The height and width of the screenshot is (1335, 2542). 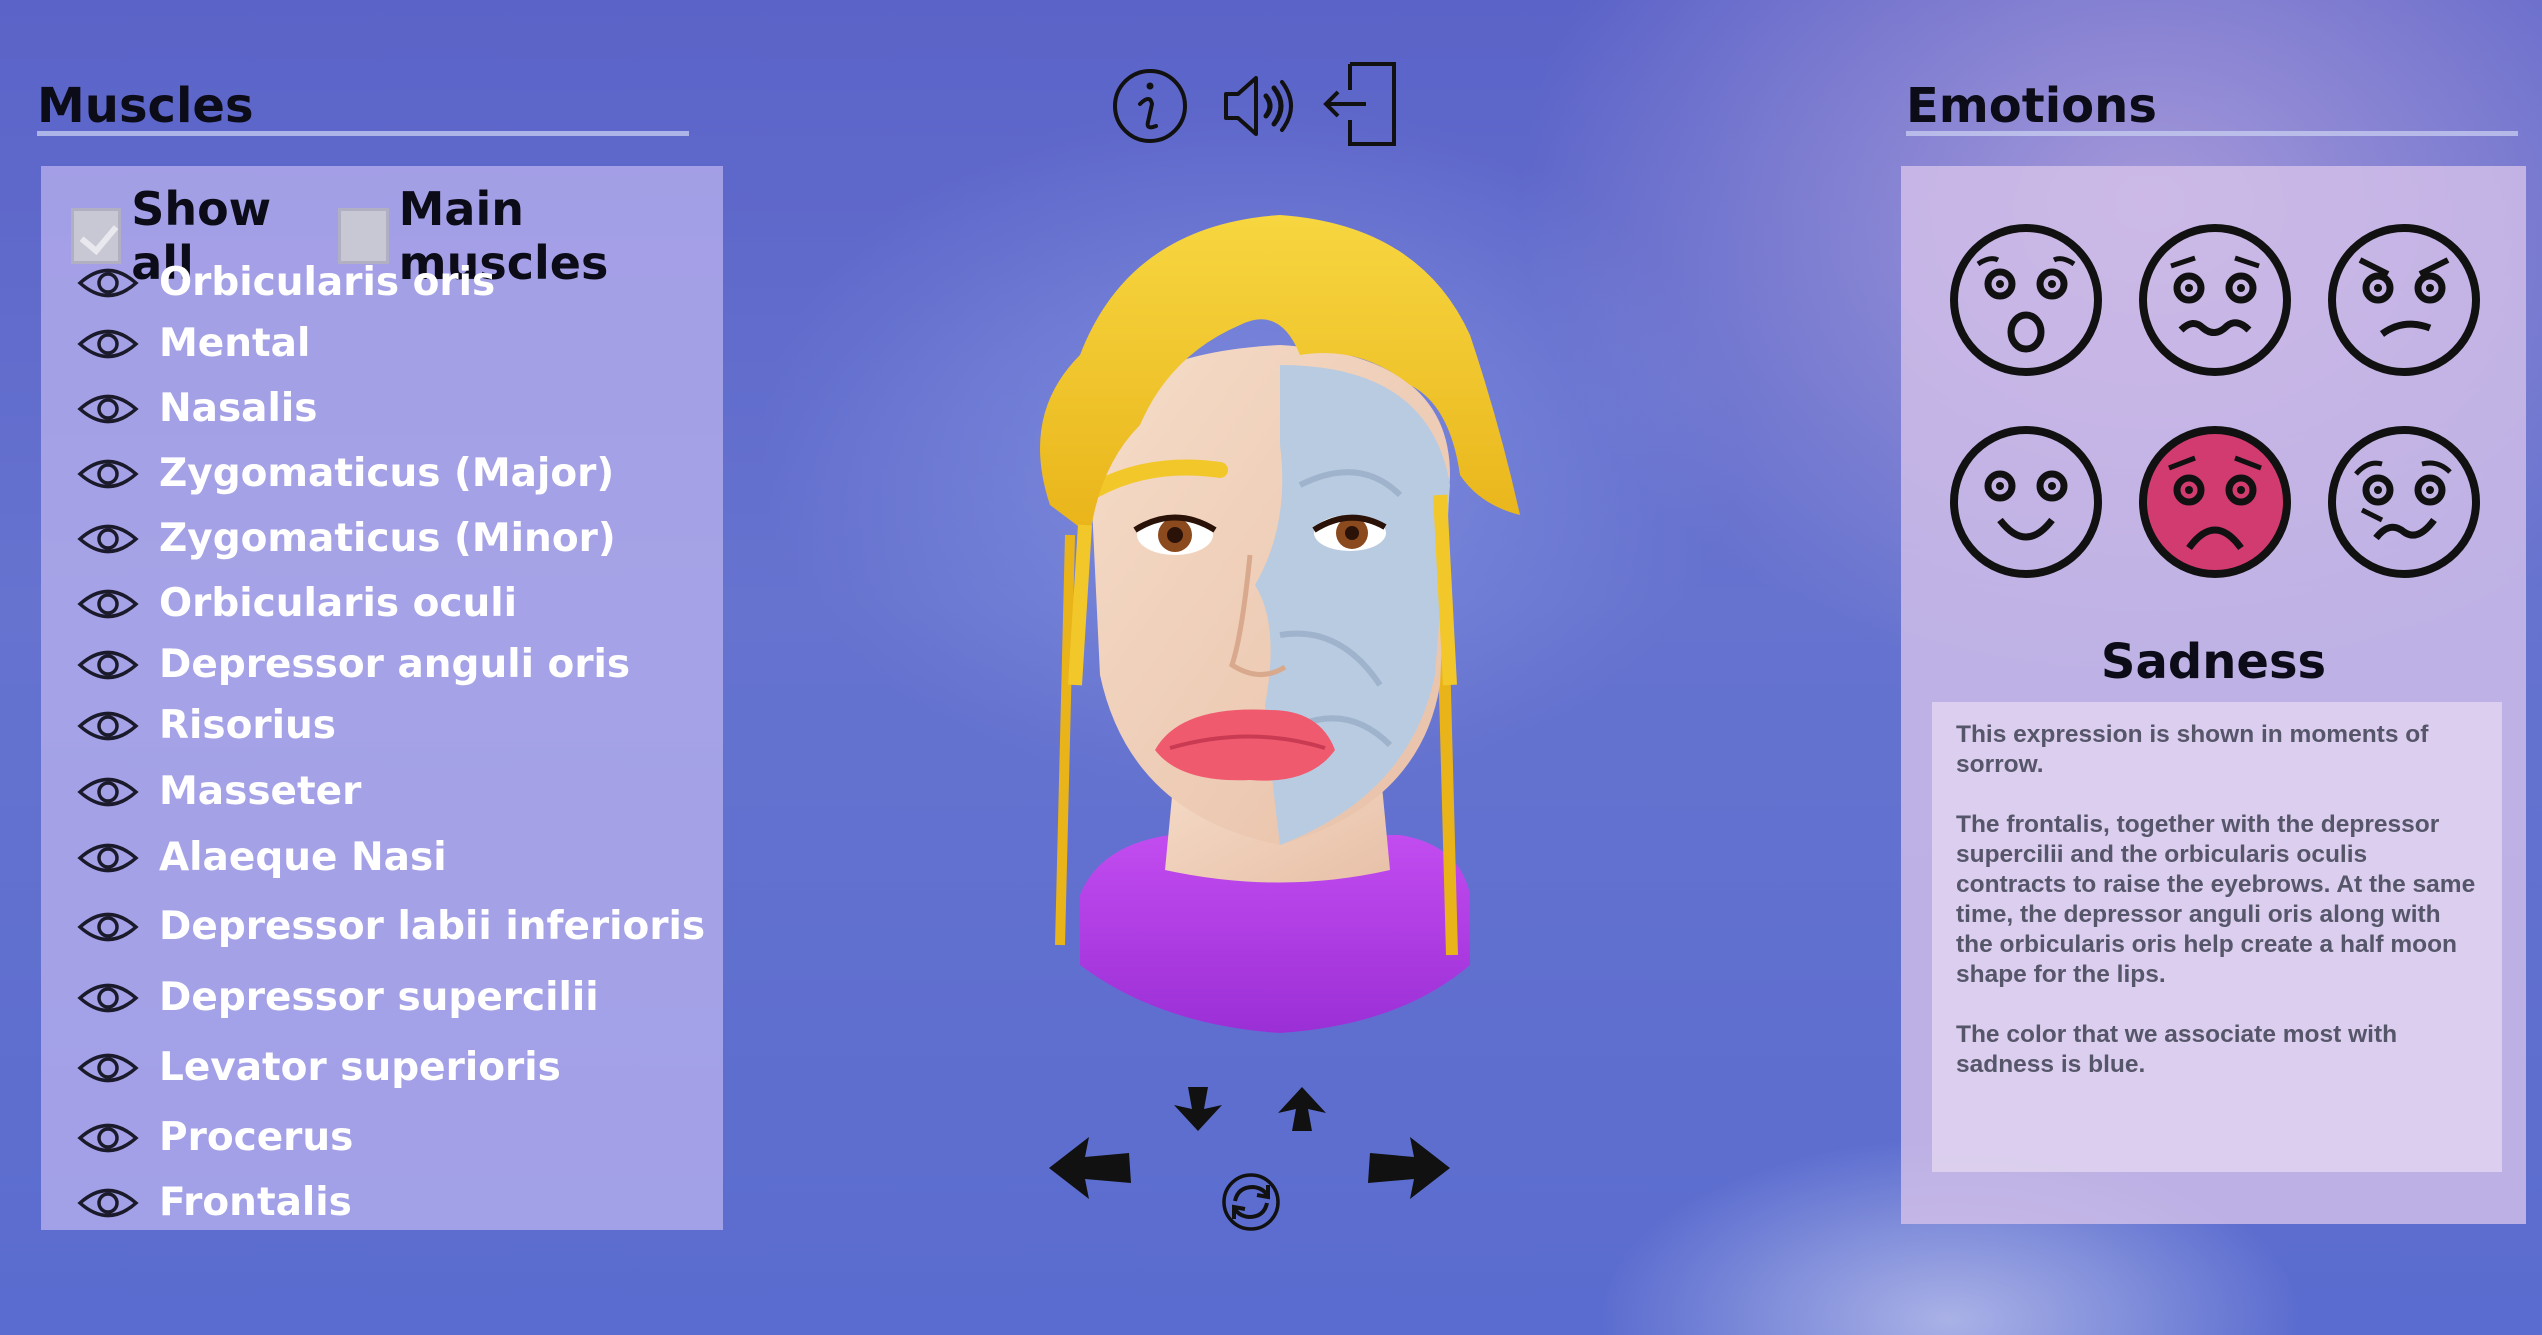 What do you see at coordinates (379, 997) in the screenshot?
I see `muscle-item-label: Depressor supercilii` at bounding box center [379, 997].